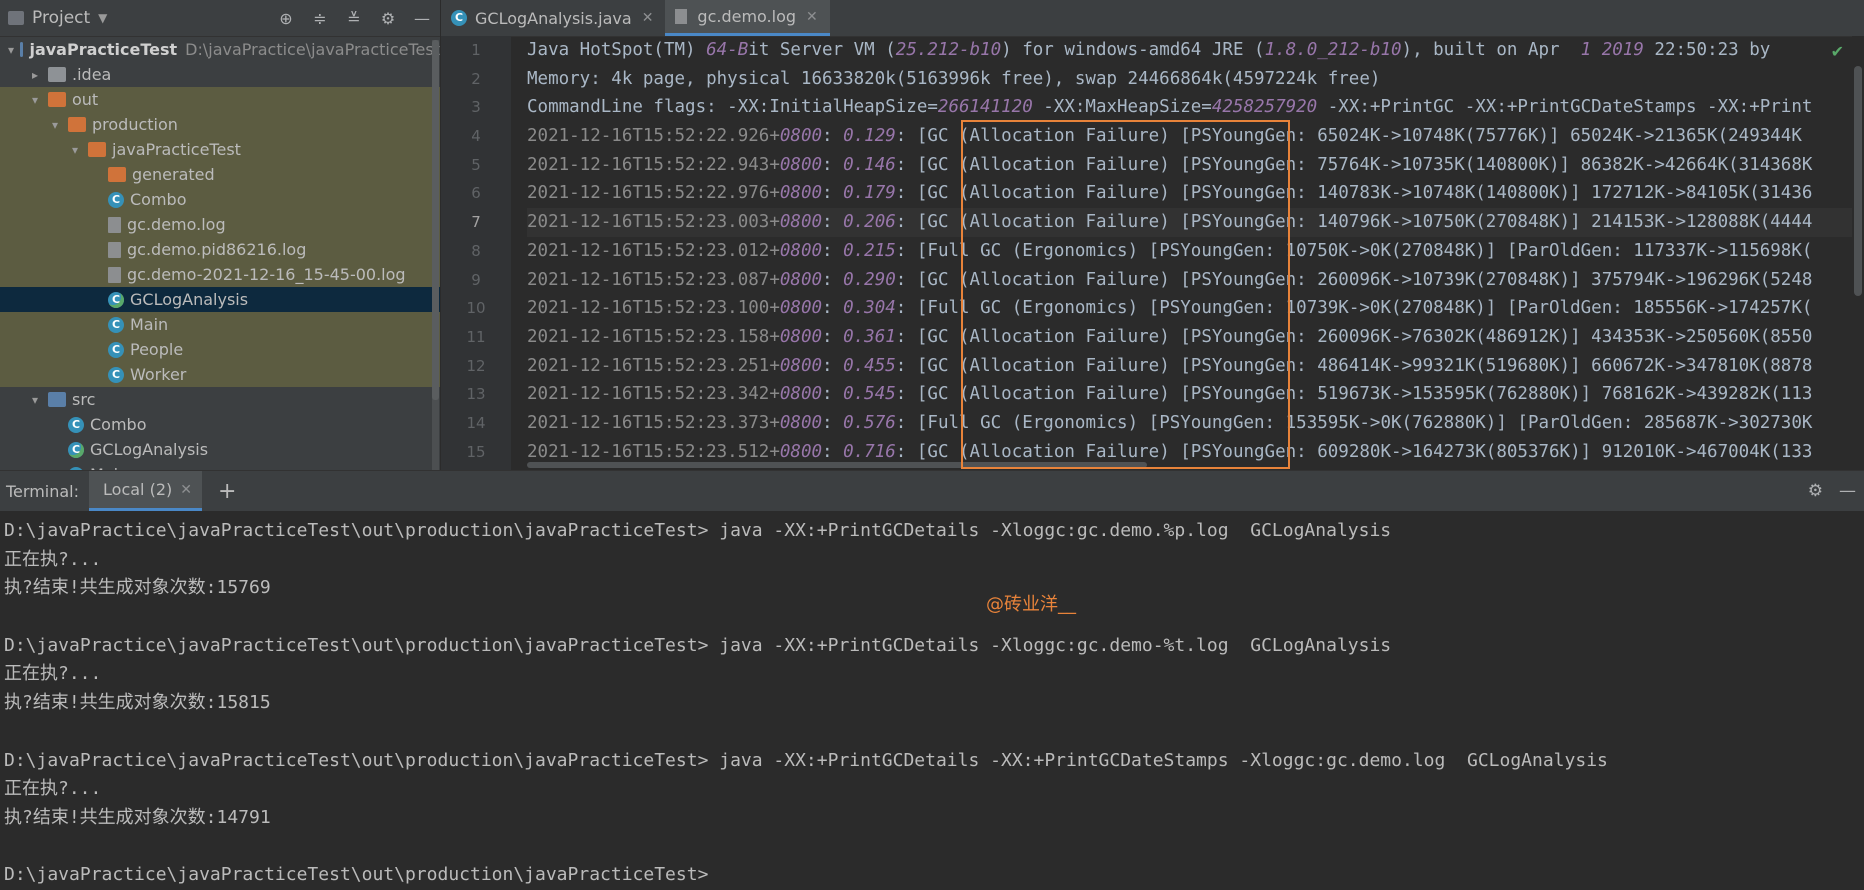 The width and height of the screenshot is (1864, 890). What do you see at coordinates (320, 18) in the screenshot?
I see `expand-all-icon: ≑` at bounding box center [320, 18].